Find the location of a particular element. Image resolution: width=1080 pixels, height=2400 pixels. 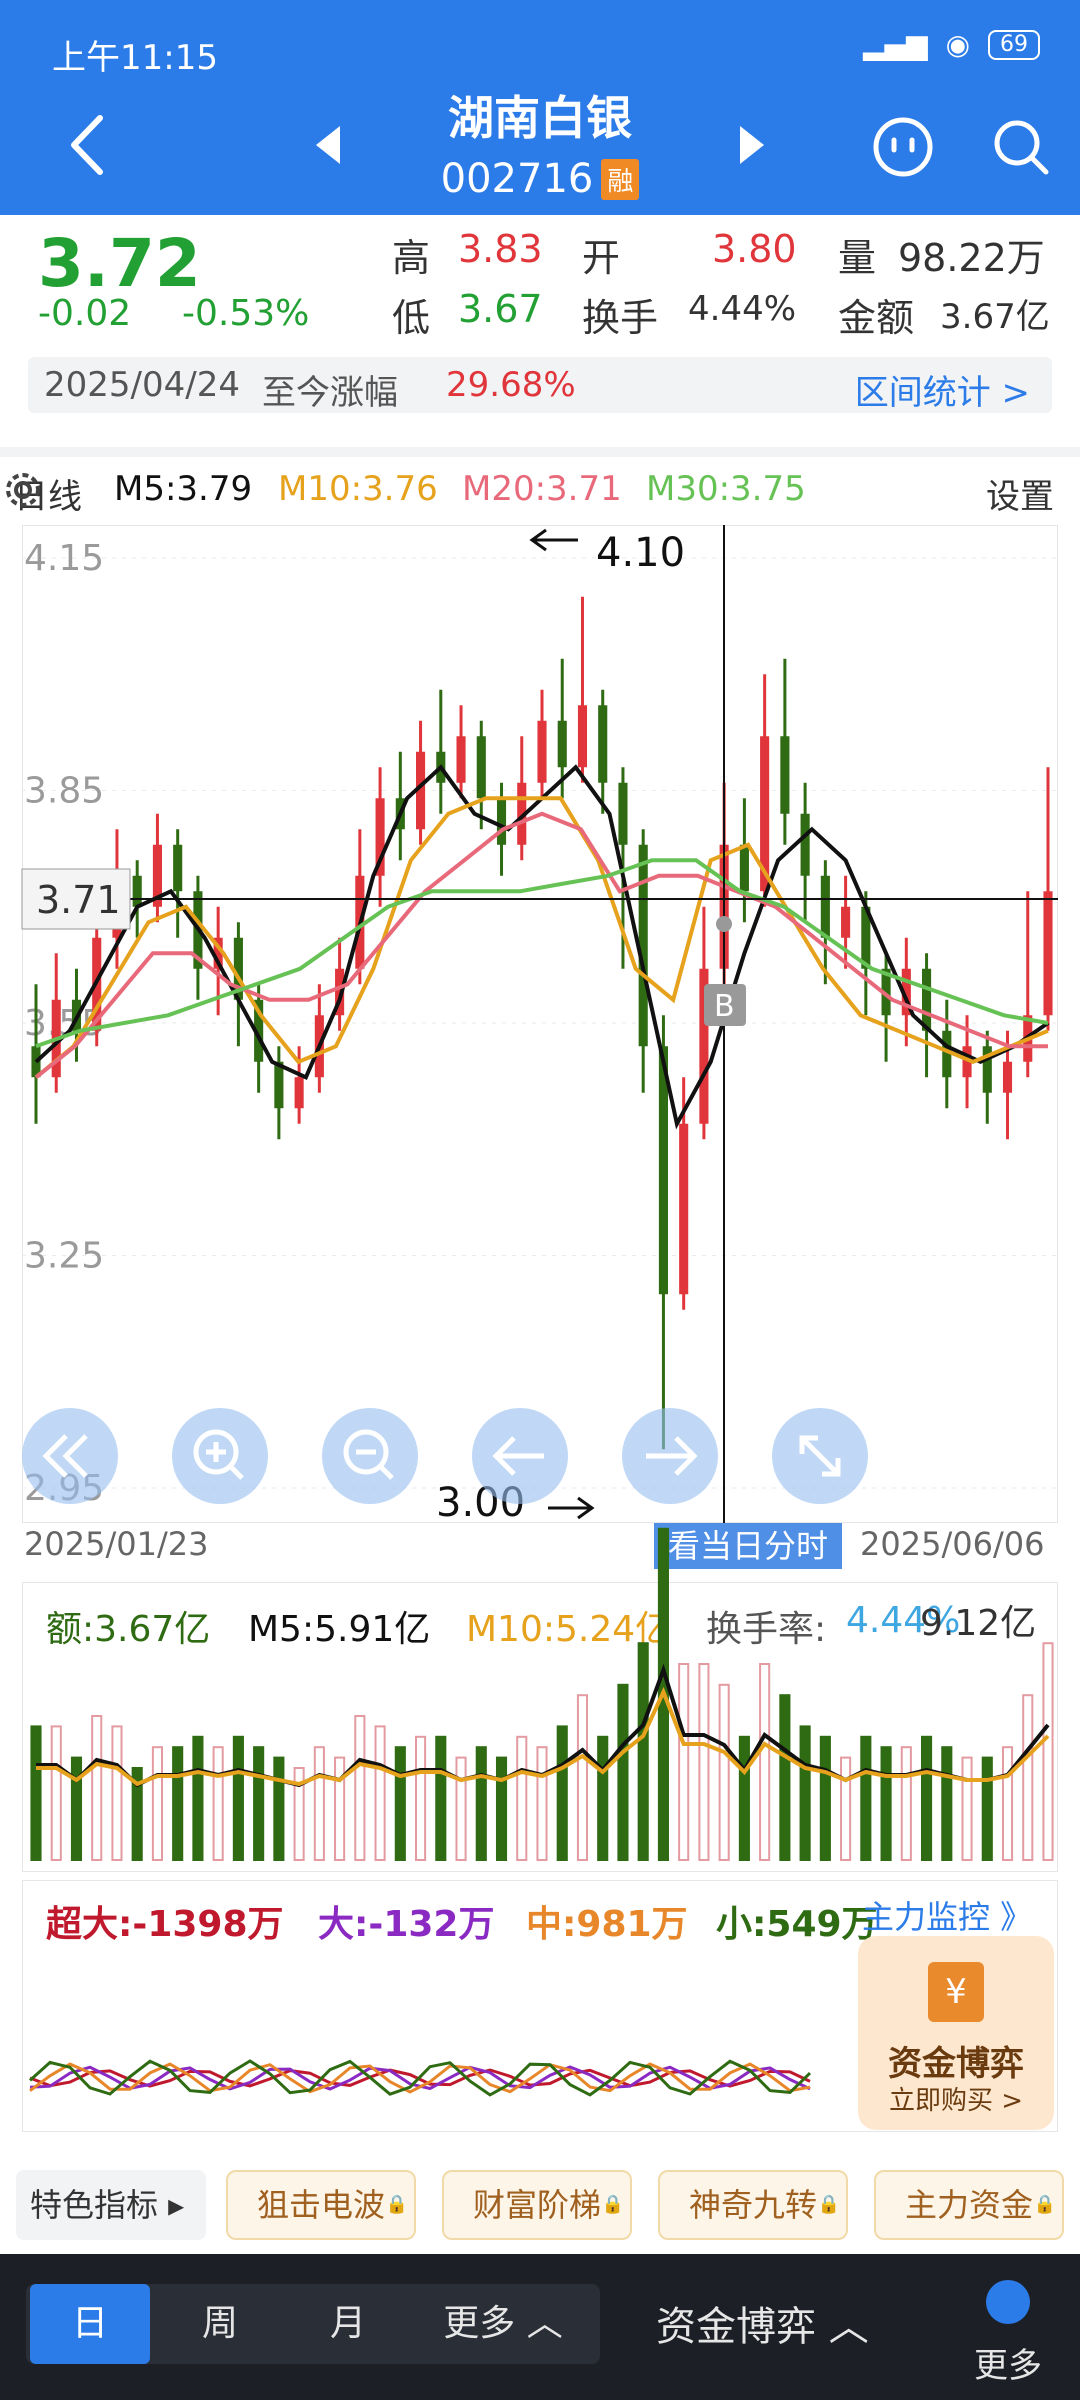

fullscreen-button is located at coordinates (820, 1456).